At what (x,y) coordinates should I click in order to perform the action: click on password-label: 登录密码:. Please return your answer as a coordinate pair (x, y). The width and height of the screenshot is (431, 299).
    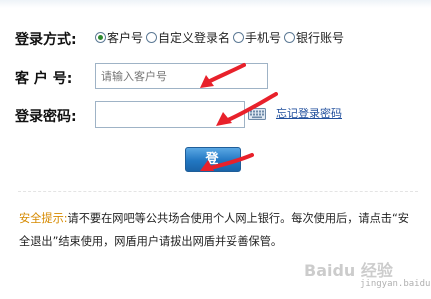
    Looking at the image, I should click on (46, 117).